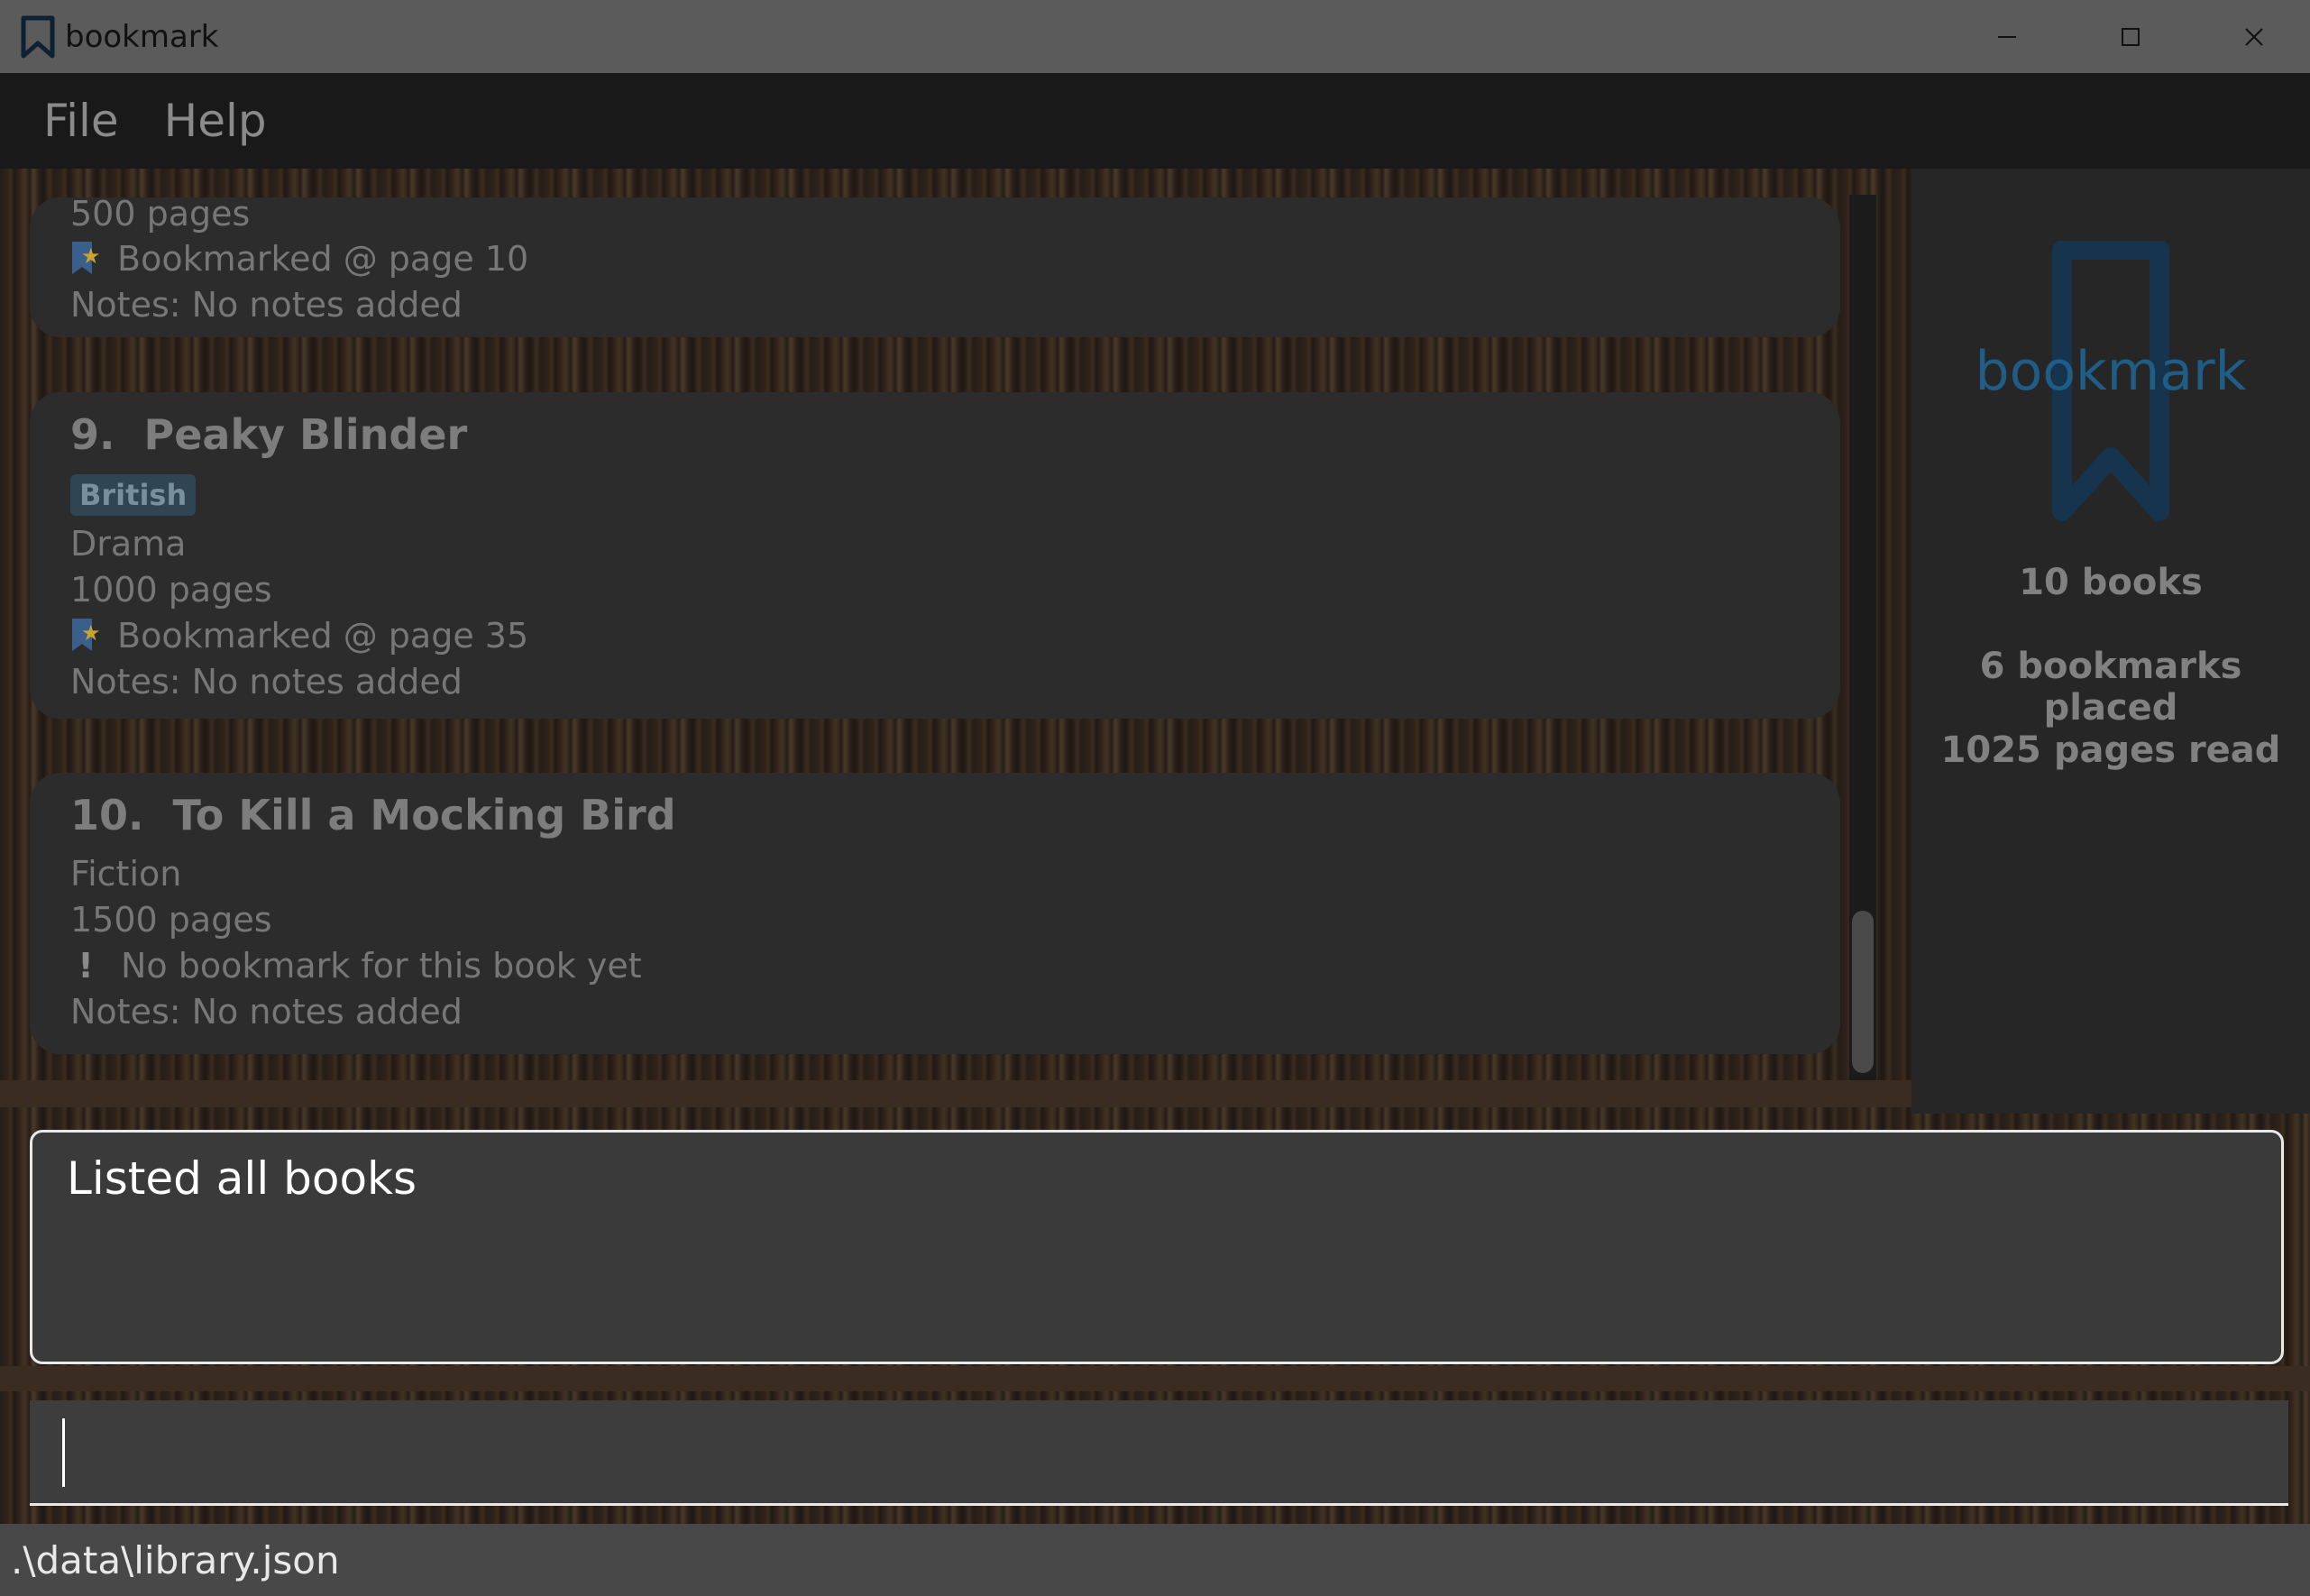 The image size is (2310, 1596). Describe the element at coordinates (2253, 36) in the screenshot. I see `close-icon` at that location.